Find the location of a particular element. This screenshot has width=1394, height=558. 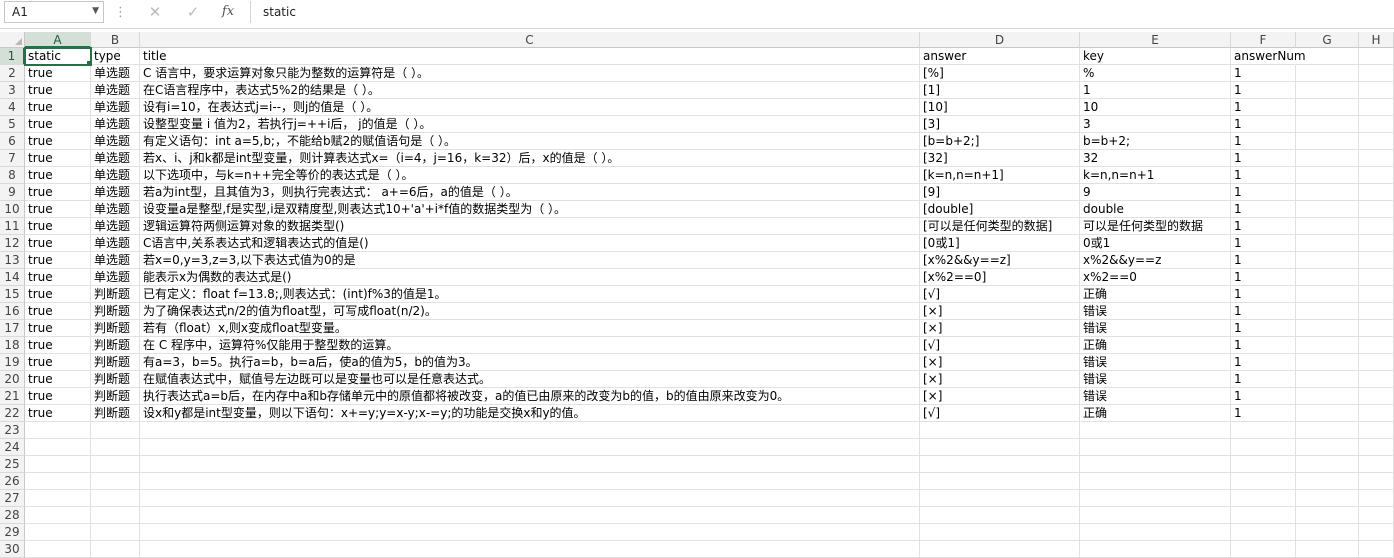

cell-e19: 错误 is located at coordinates (1155, 362).